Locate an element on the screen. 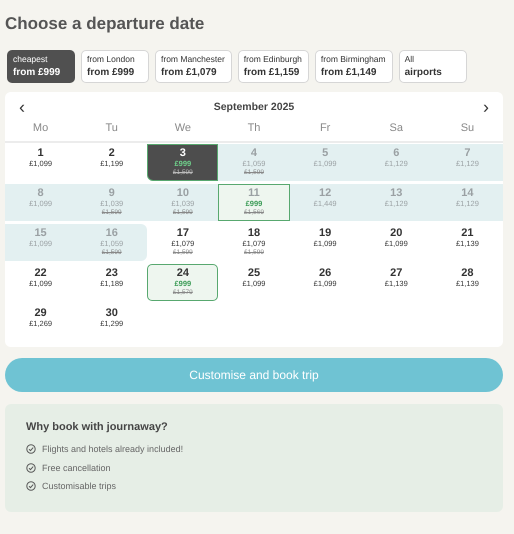  day-number: 14 is located at coordinates (467, 193).